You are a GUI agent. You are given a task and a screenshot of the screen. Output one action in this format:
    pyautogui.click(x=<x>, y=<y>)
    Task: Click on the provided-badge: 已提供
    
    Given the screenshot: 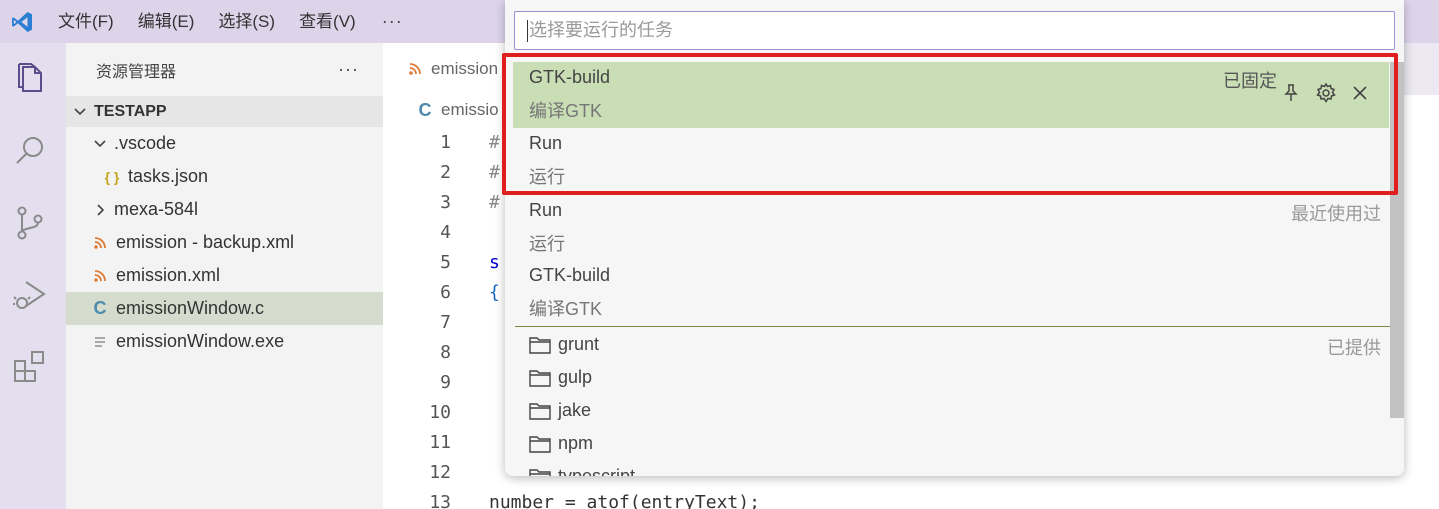 What is the action you would take?
    pyautogui.click(x=1354, y=348)
    